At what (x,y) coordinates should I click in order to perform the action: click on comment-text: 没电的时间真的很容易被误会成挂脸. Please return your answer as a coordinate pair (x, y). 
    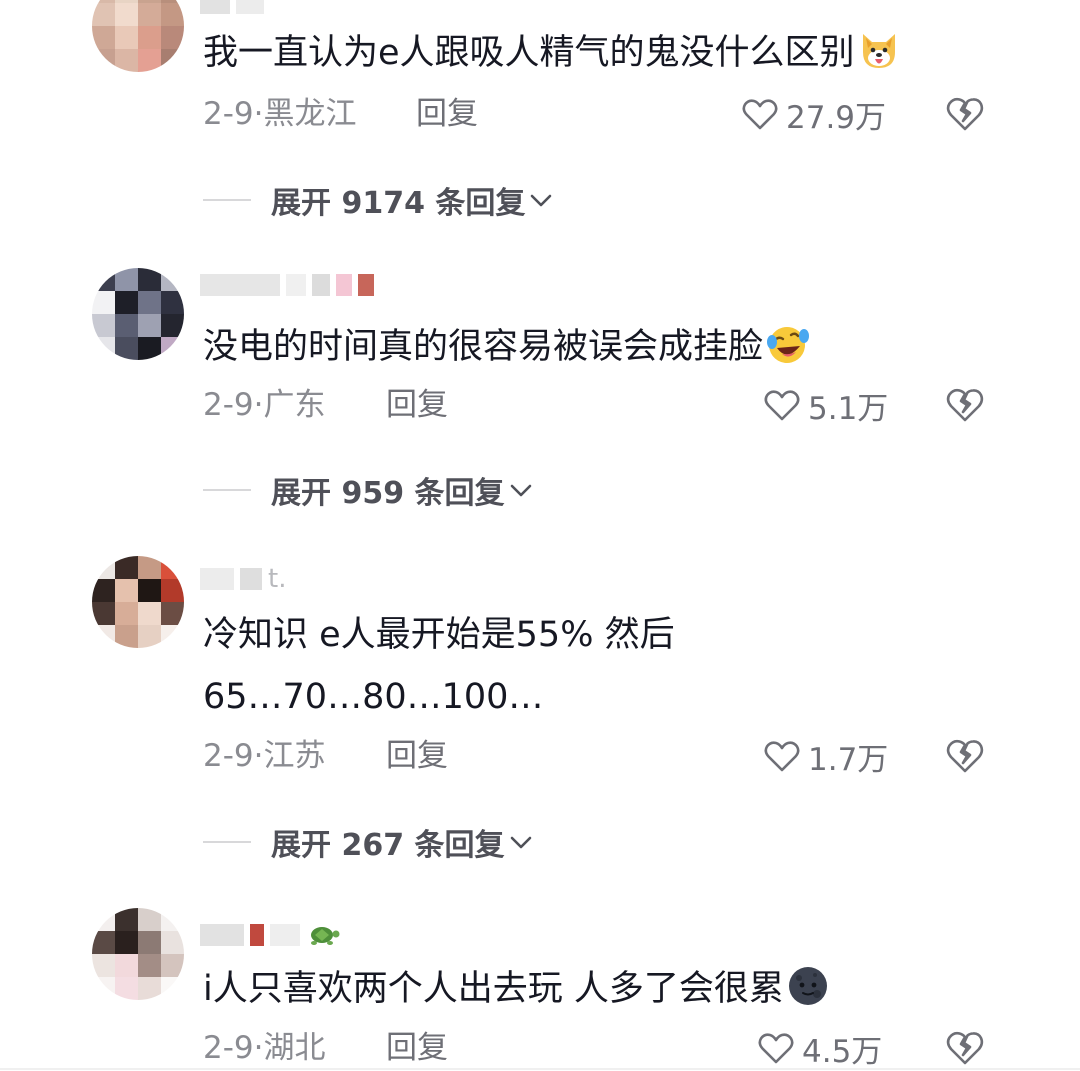
    Looking at the image, I should click on (506, 347).